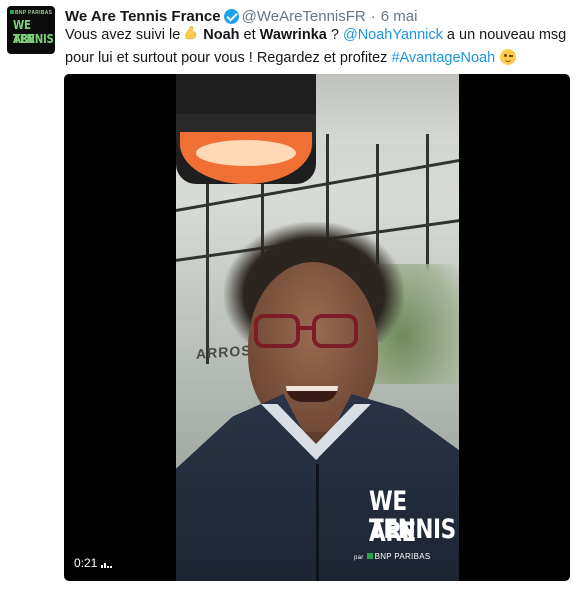  I want to click on tweet-text-part1: Vous avez suivi le, so click(123, 35).